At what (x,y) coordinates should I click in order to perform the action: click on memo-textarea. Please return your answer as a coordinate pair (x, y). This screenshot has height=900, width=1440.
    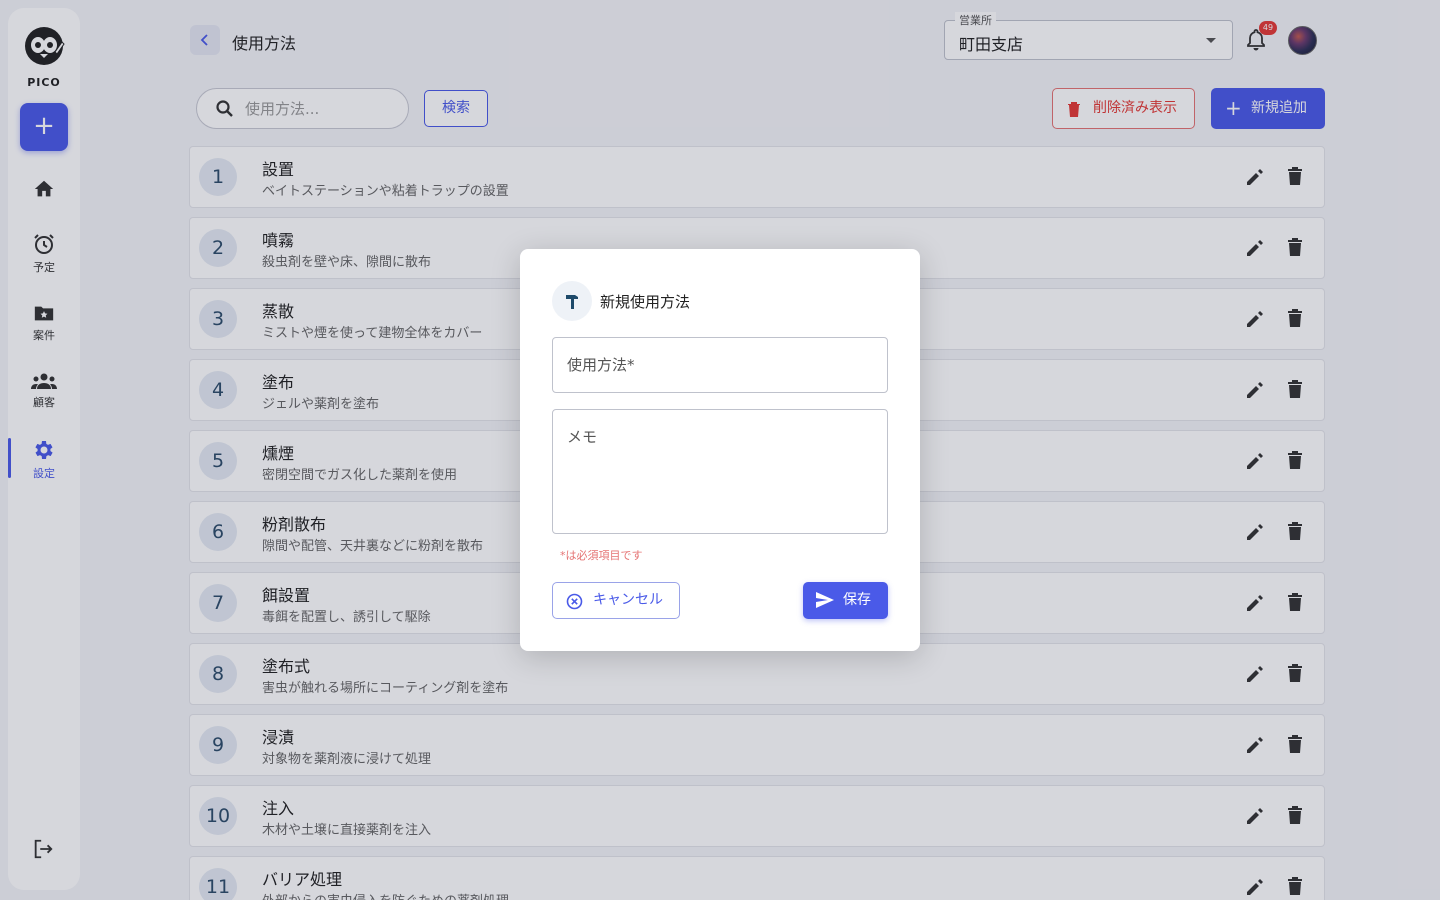
    Looking at the image, I should click on (720, 471).